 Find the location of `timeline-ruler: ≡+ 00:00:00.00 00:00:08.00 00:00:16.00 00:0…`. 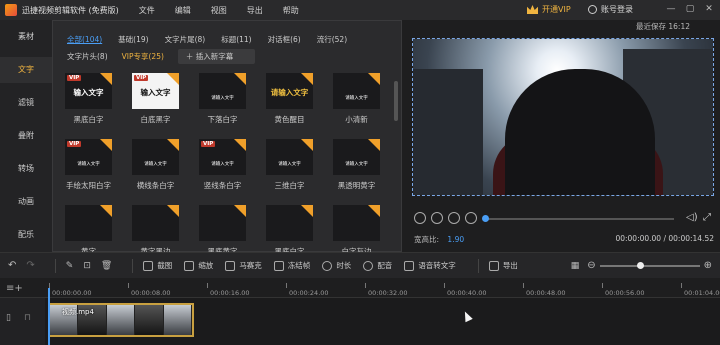

timeline-ruler: ≡+ 00:00:00.00 00:00:08.00 00:00:16.00 00:0… is located at coordinates (360, 288).